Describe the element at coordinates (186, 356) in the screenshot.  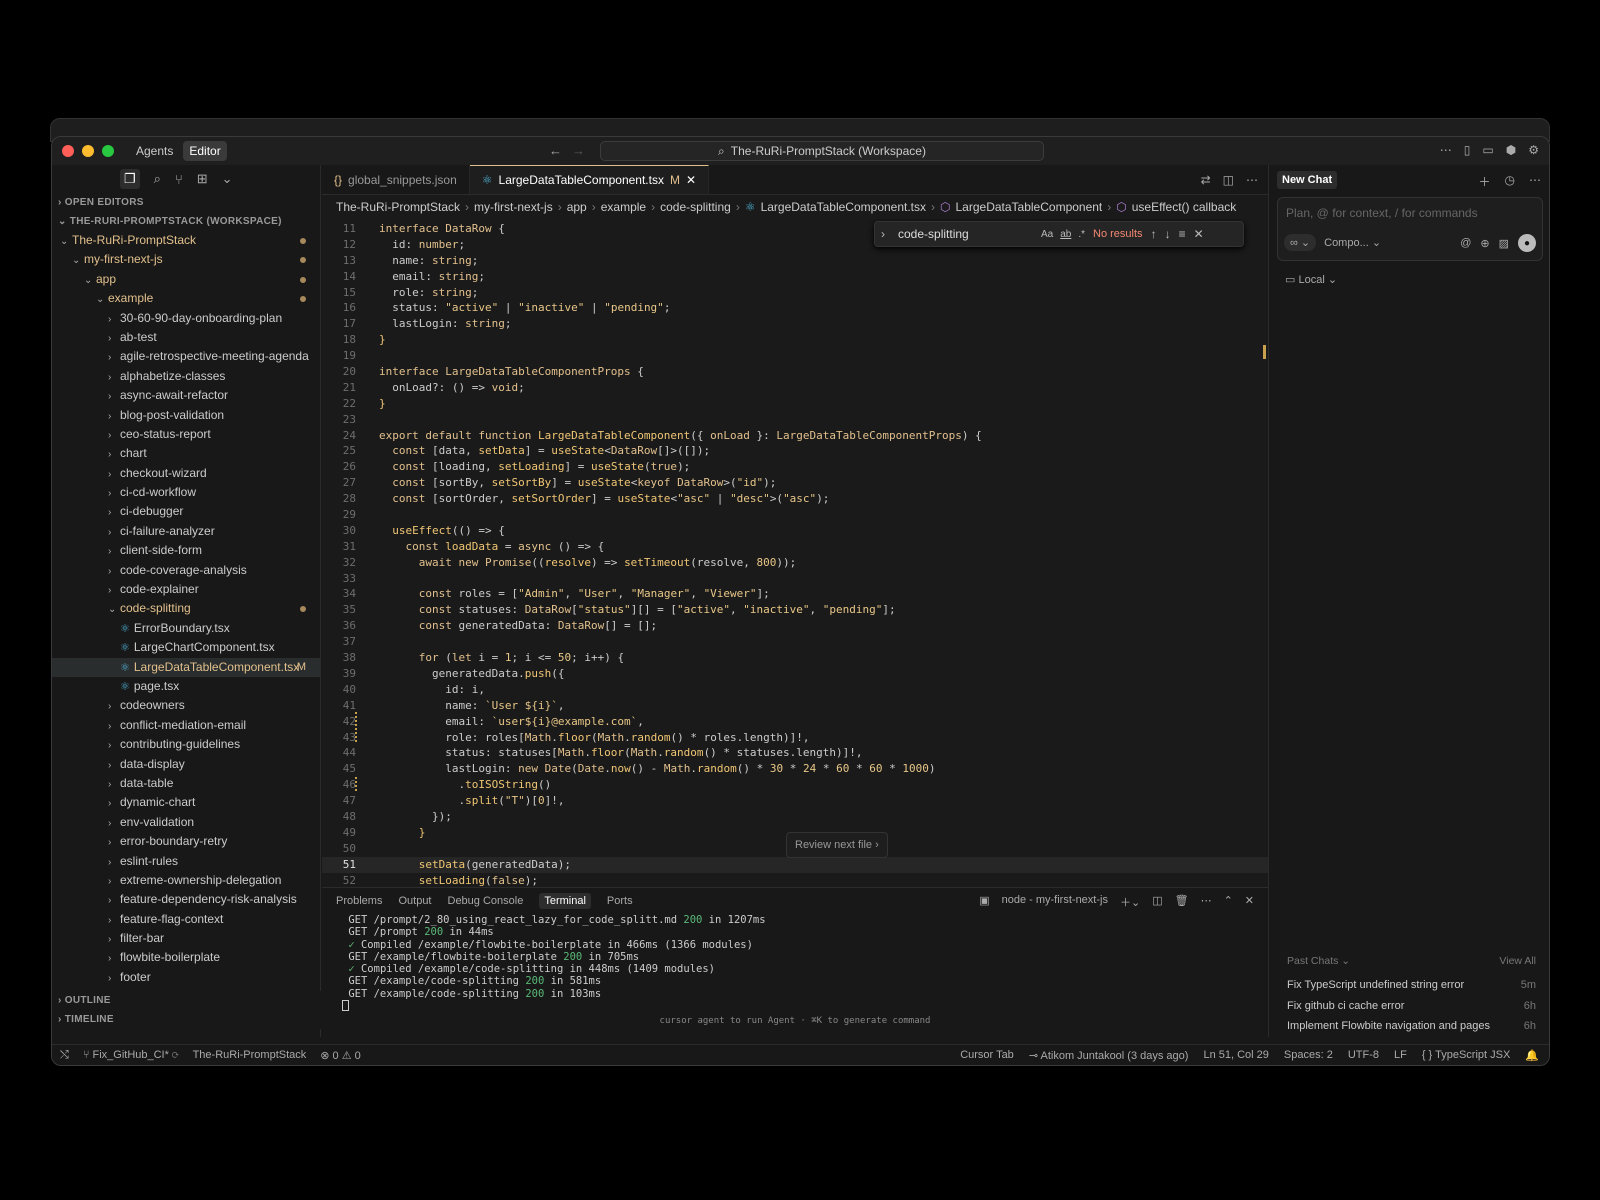
I see `folder-item: › agile-retrospective-meeting-agenda` at that location.